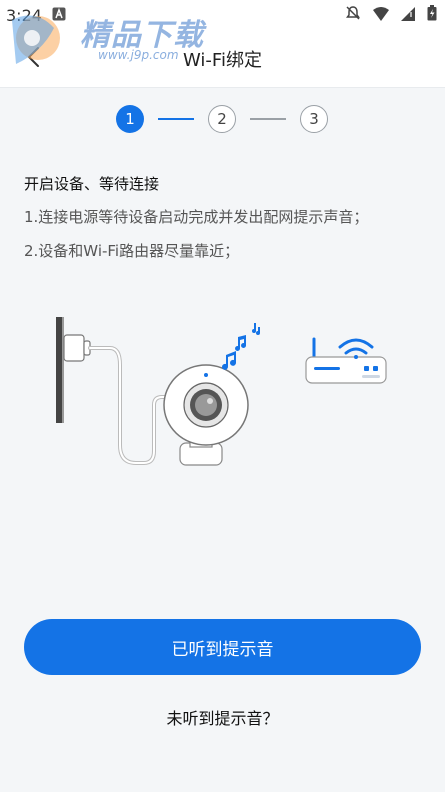 Image resolution: width=445 pixels, height=792 pixels. I want to click on music-notes, so click(241, 346).